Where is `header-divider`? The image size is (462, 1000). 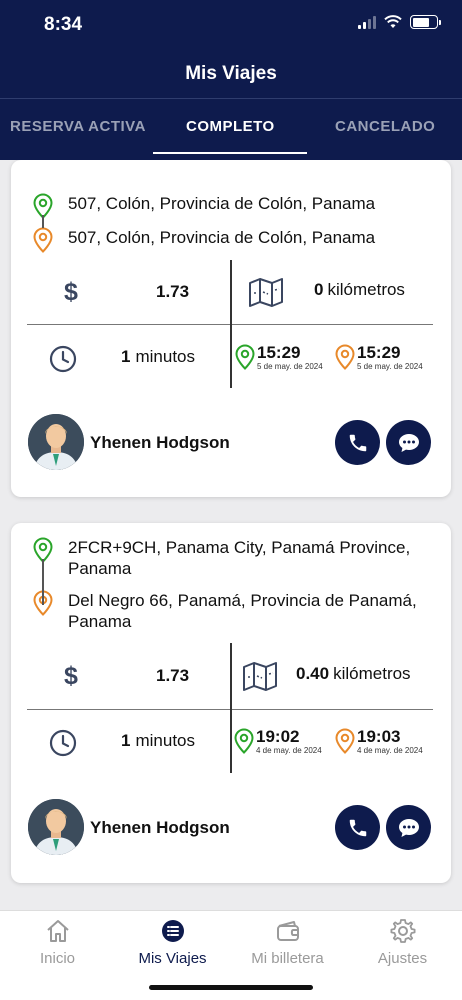 header-divider is located at coordinates (231, 98).